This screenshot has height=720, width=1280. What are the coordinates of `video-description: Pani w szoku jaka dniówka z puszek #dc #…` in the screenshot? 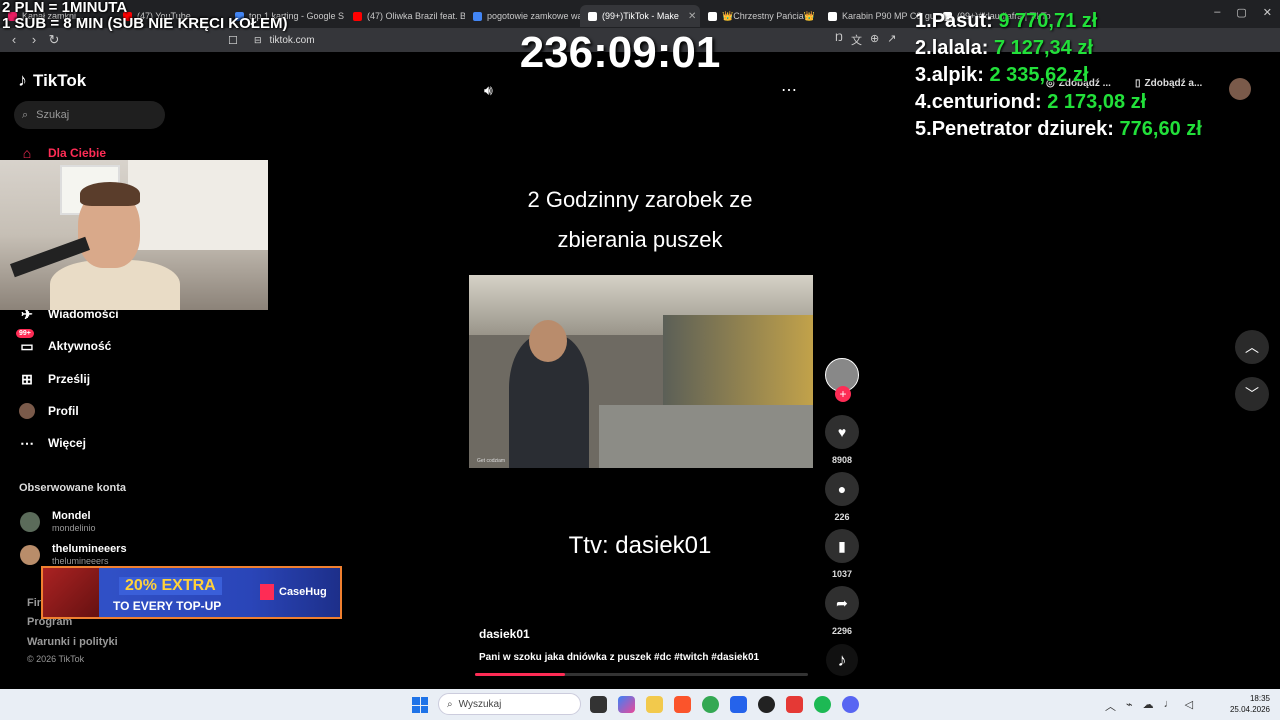 It's located at (619, 657).